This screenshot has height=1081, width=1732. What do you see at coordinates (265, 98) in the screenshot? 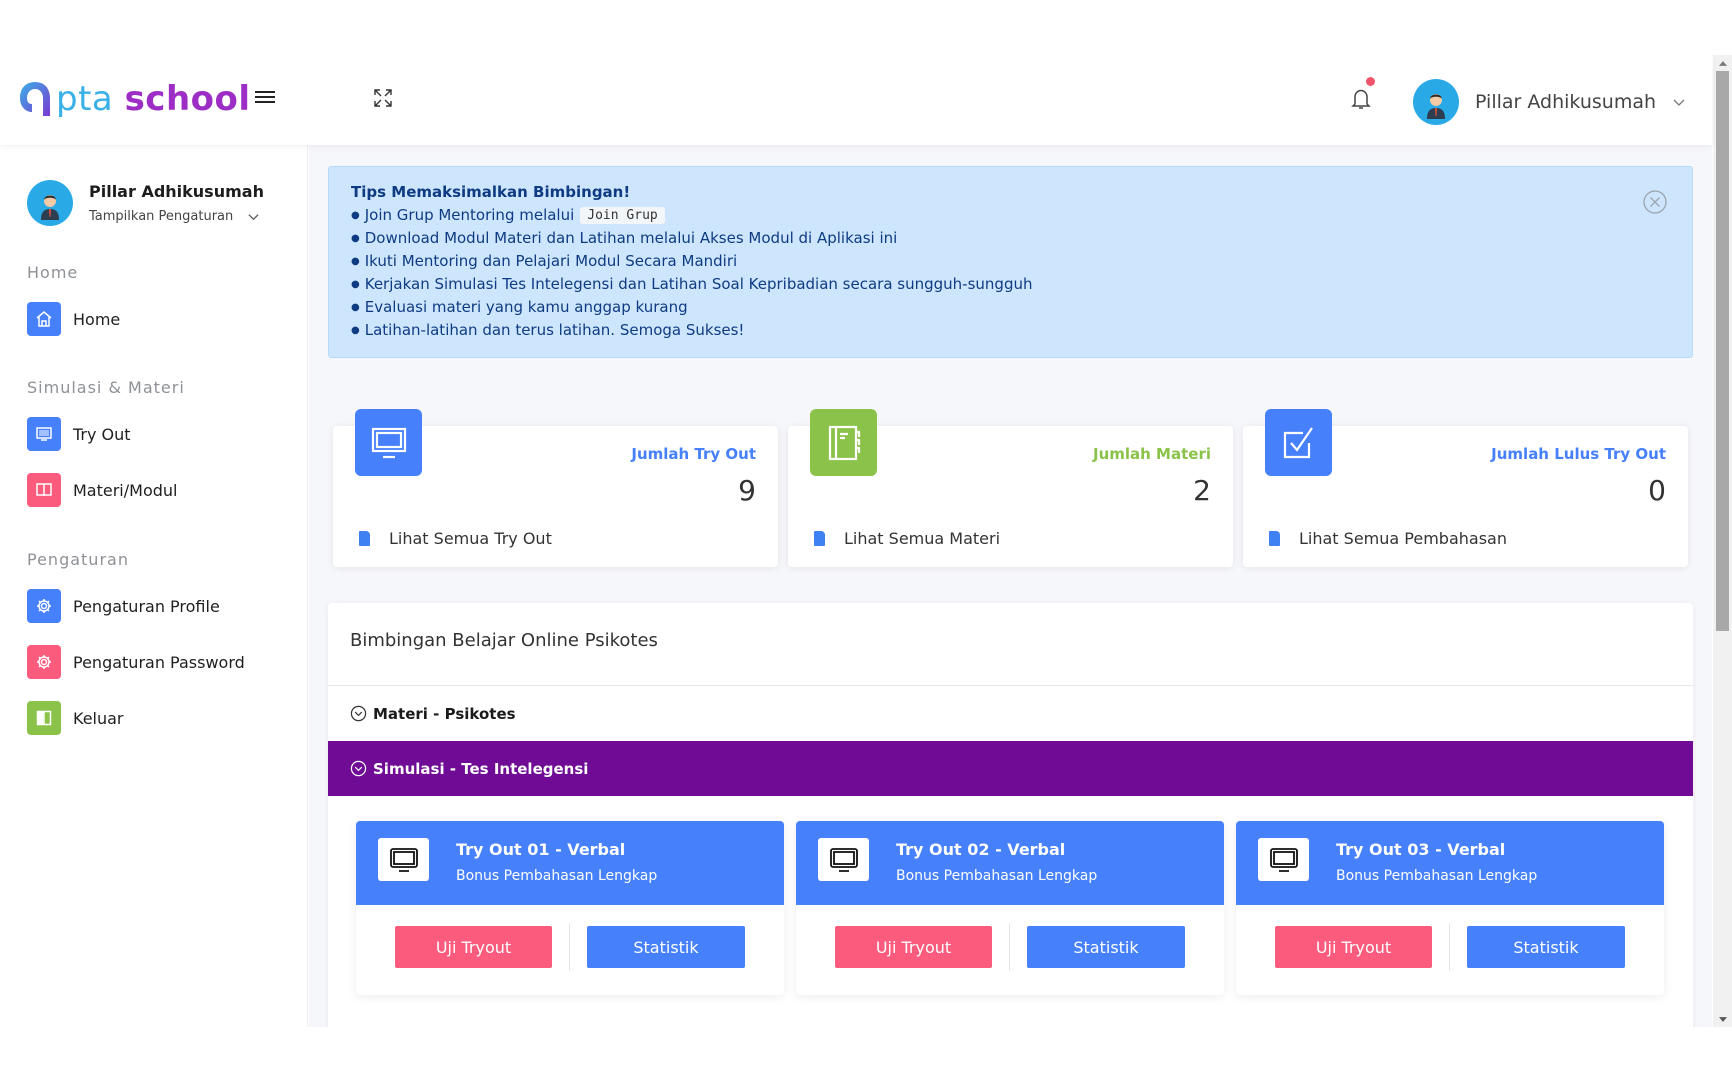
I see `menu-toggle-icon` at bounding box center [265, 98].